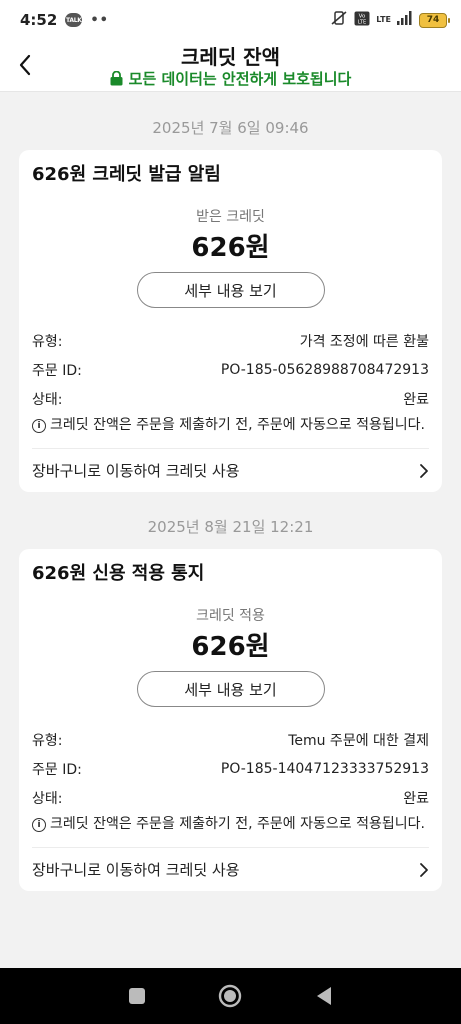 The image size is (461, 1024). Describe the element at coordinates (230, 128) in the screenshot. I see `entry-date: 2025년 7월 6일 09:46` at that location.